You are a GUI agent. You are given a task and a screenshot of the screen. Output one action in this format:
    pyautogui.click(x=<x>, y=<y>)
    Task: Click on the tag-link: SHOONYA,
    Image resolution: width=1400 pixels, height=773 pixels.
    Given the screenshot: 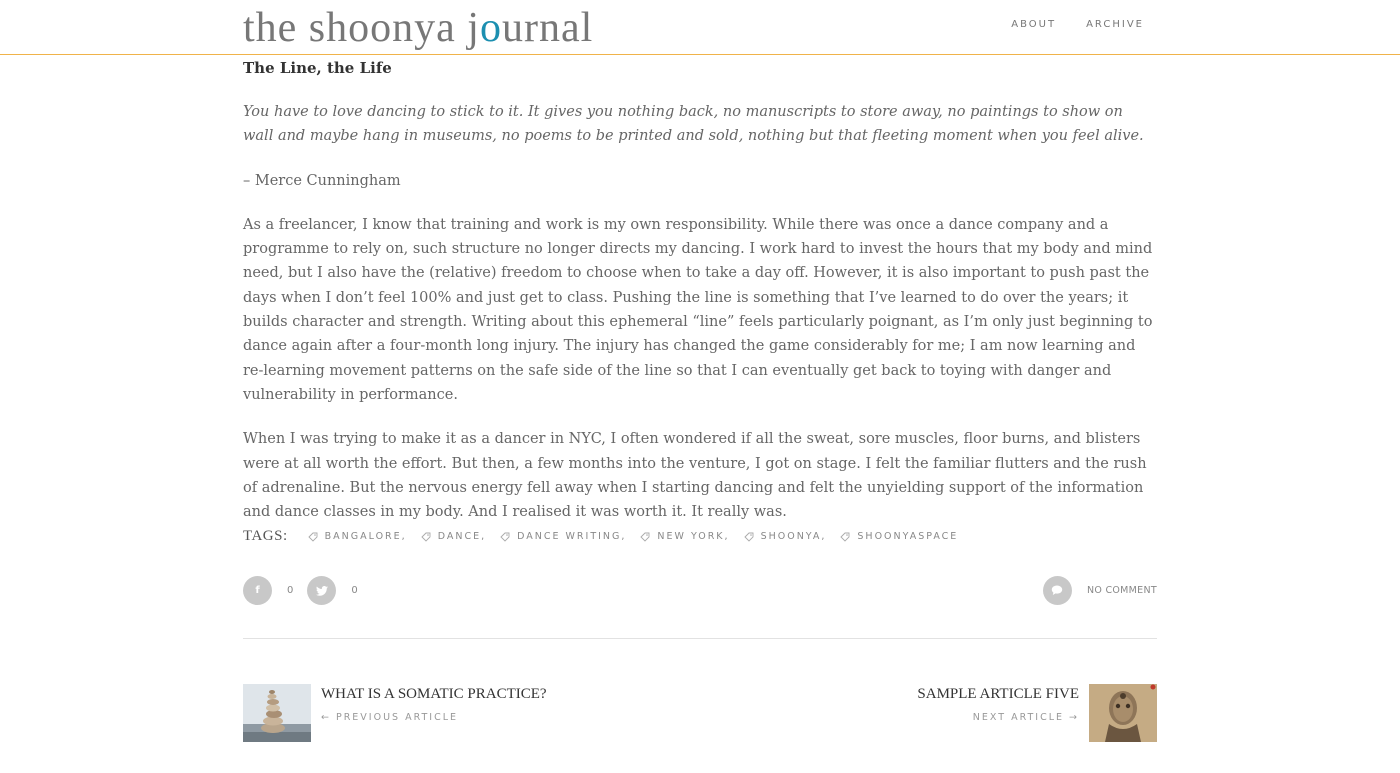 What is the action you would take?
    pyautogui.click(x=785, y=536)
    